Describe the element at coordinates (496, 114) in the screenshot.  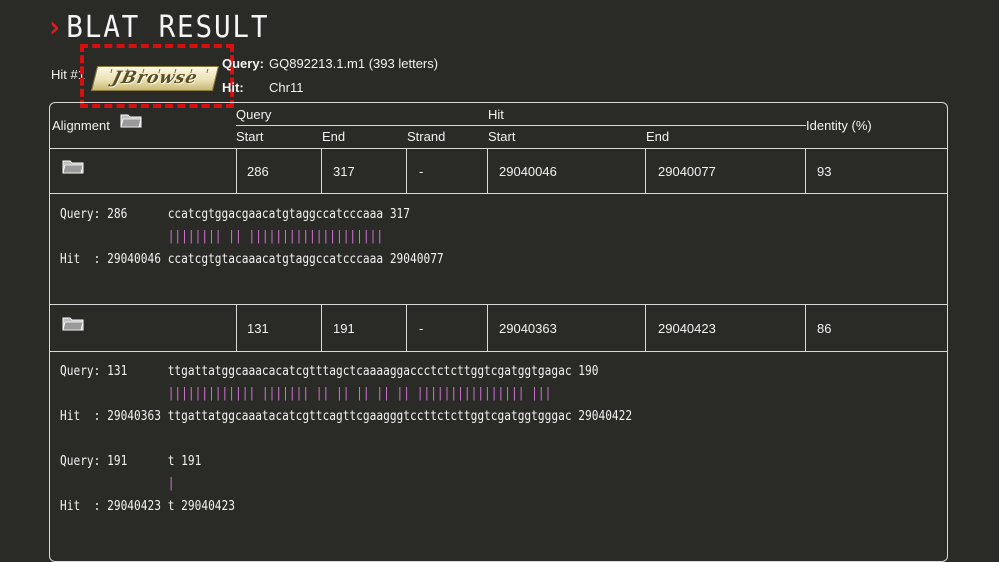
I see `hit-group-header: Hit` at that location.